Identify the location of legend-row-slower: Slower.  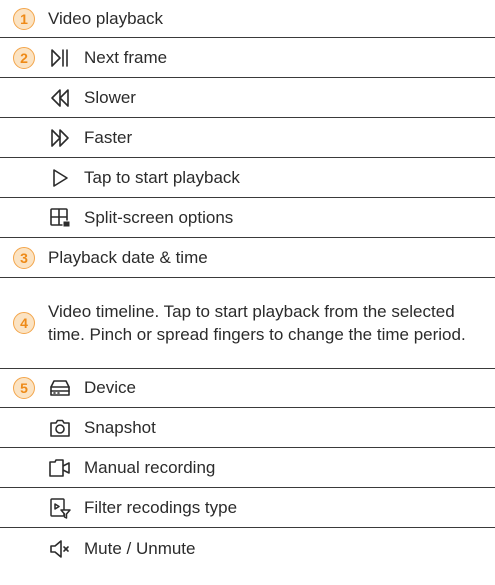
(247, 98).